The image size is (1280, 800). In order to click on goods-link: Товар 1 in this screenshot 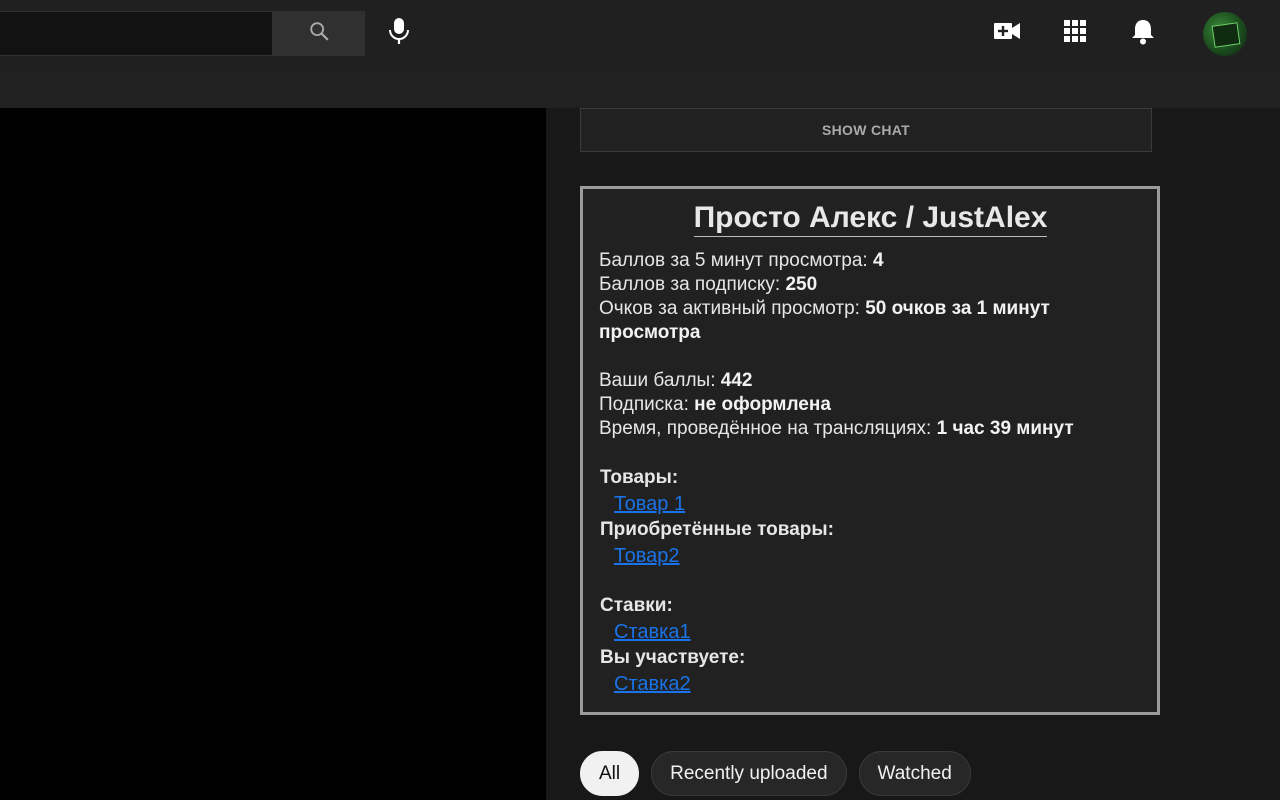, I will do `click(649, 504)`.